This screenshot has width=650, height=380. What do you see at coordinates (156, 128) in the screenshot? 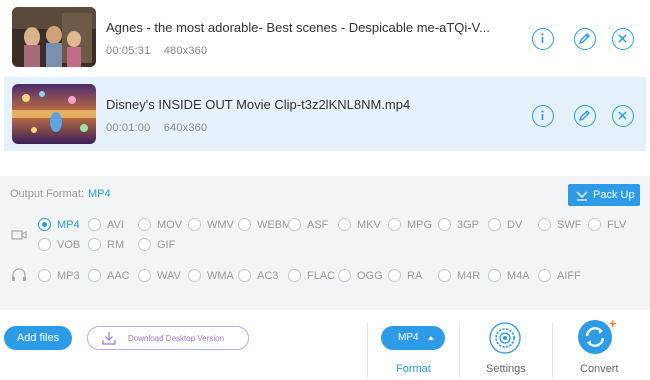
I see `file-meta: 00:01:00 640x360` at bounding box center [156, 128].